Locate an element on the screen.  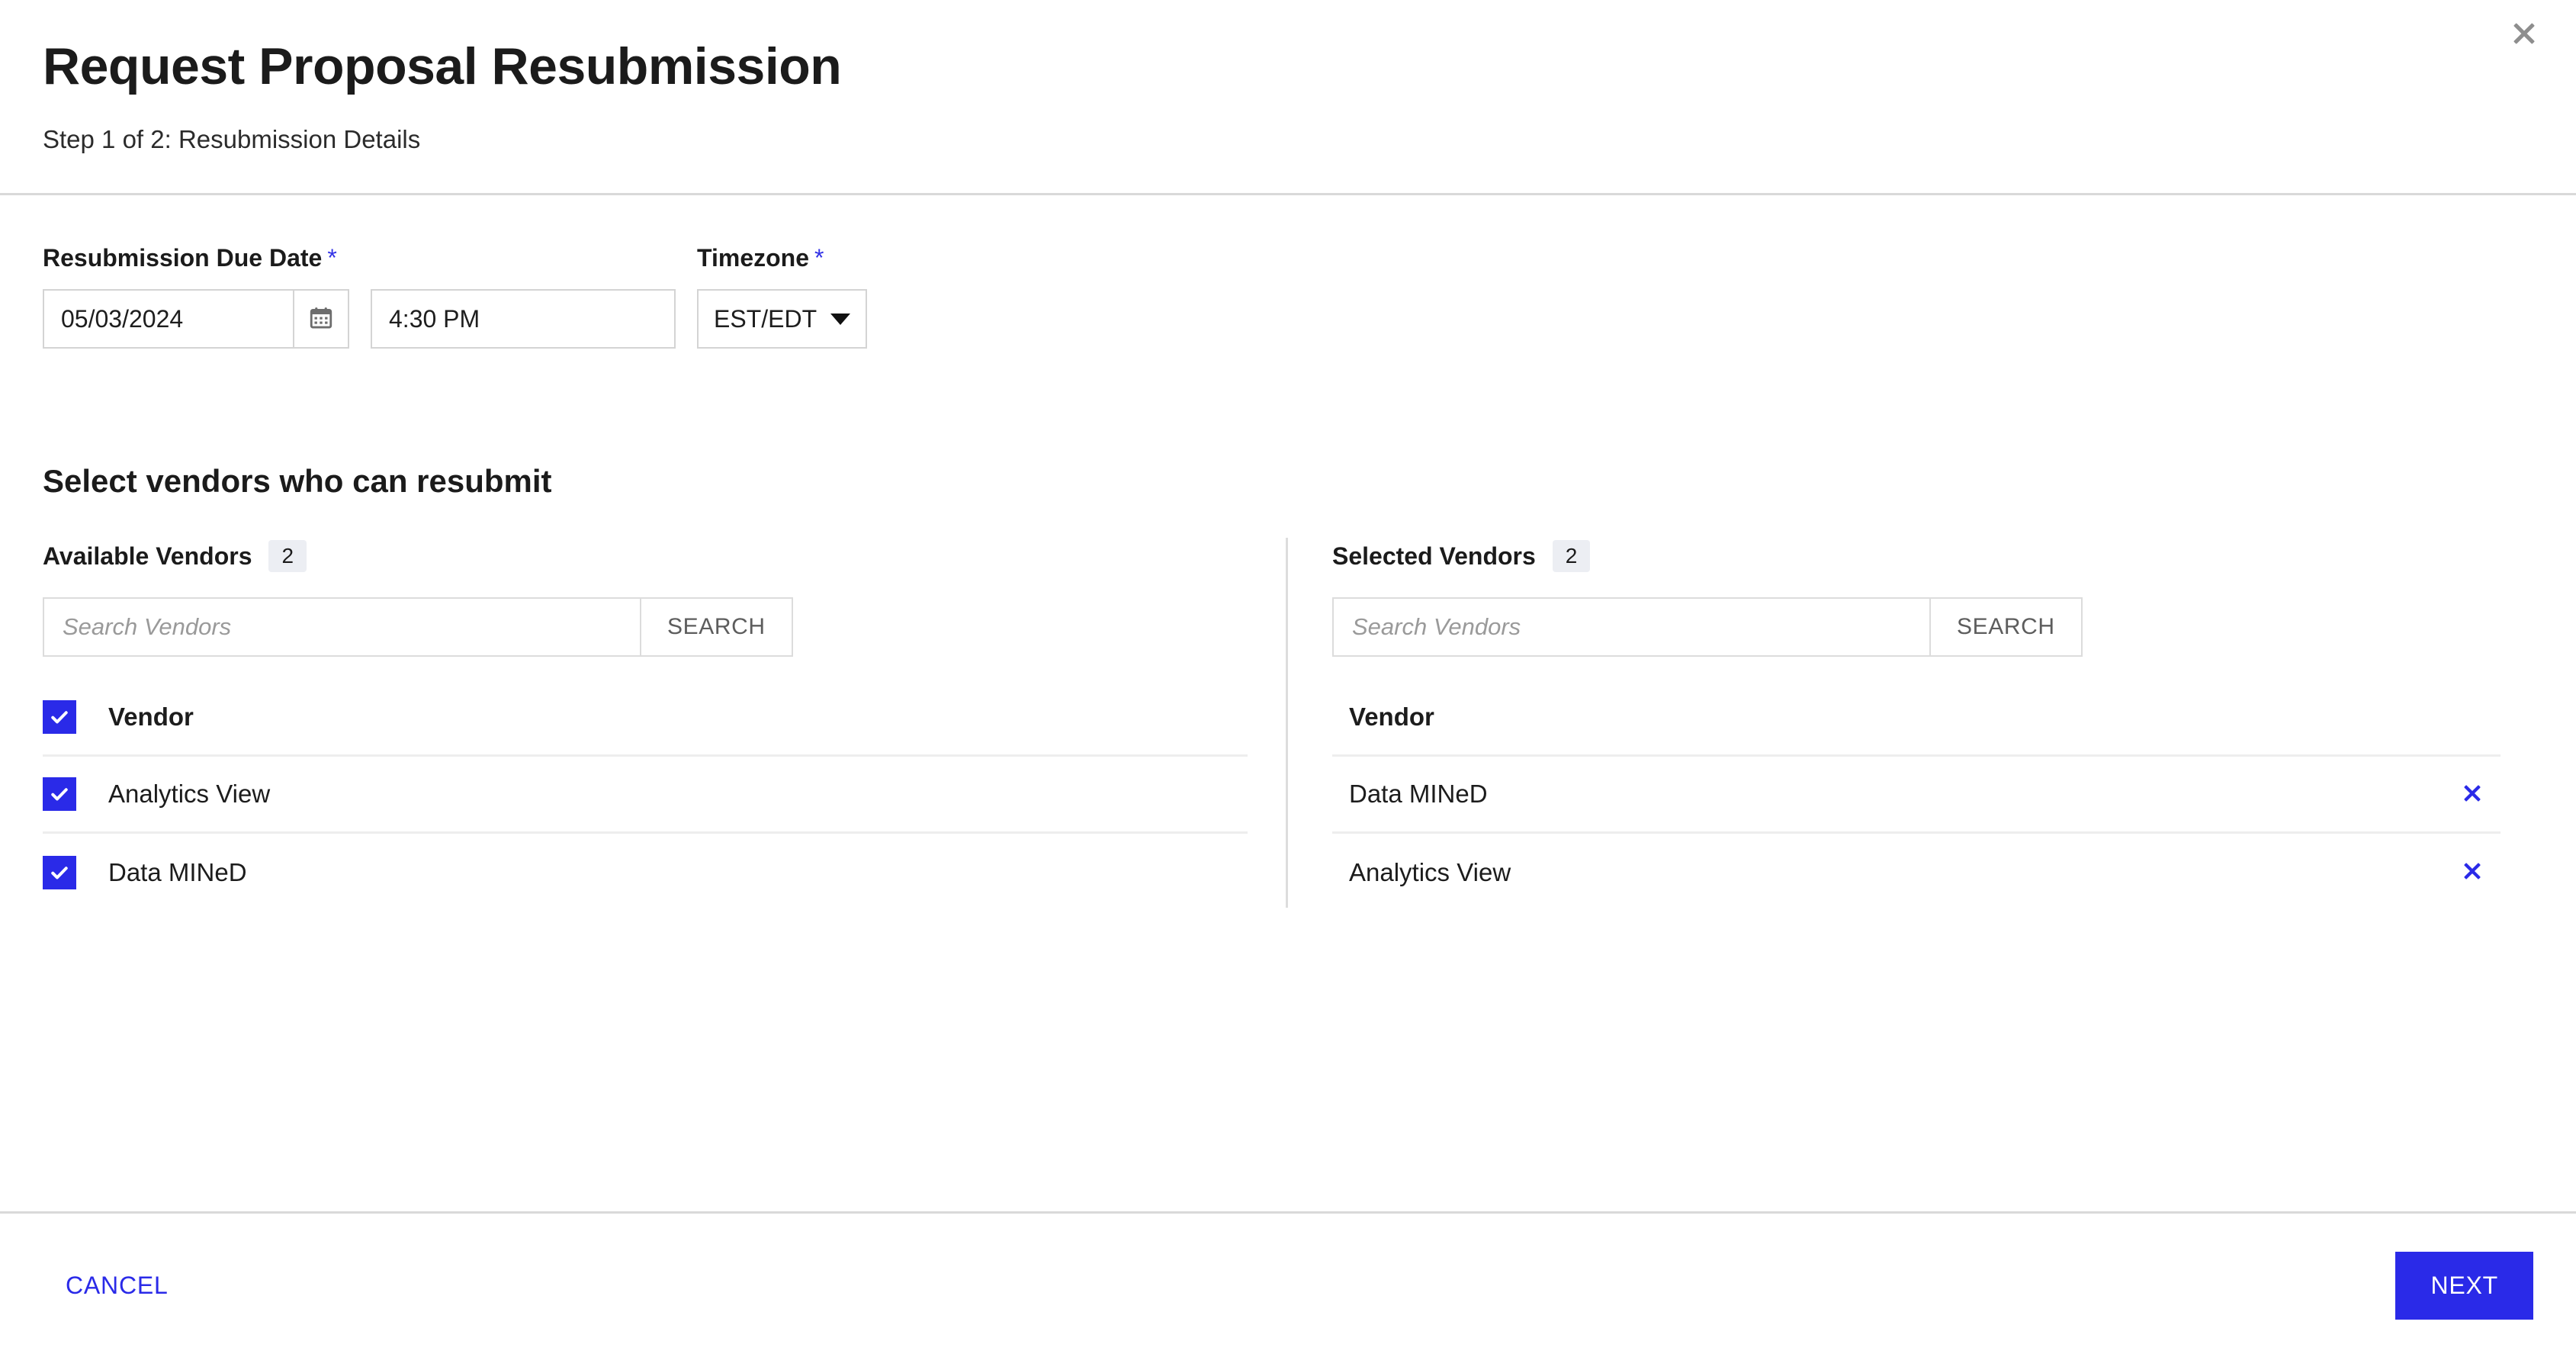
due-date-field-group: Resubmission Due Date * is located at coordinates (359, 297).